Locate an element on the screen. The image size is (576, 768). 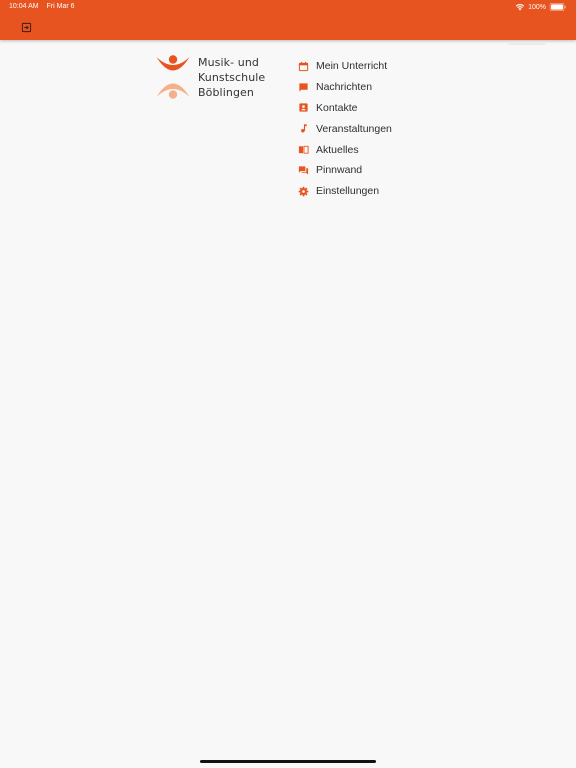
gear-icon is located at coordinates (303, 191).